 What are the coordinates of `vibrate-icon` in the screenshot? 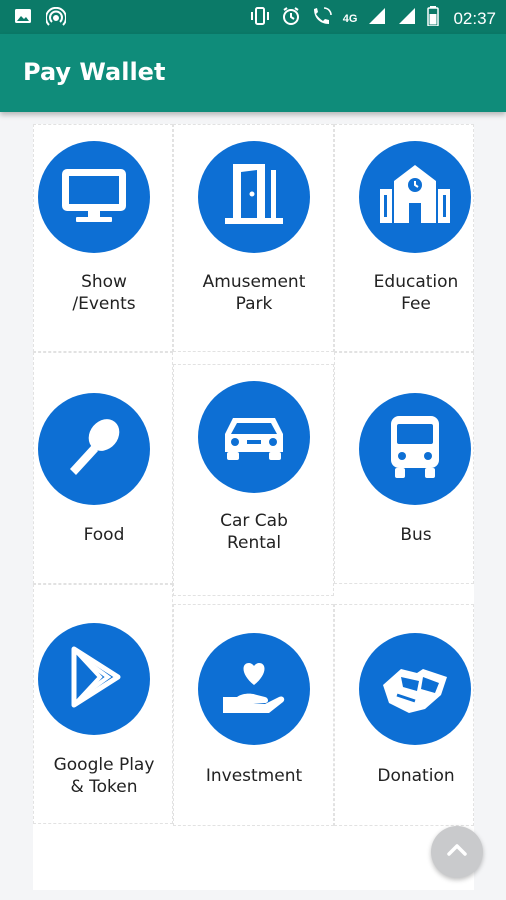 It's located at (260, 18).